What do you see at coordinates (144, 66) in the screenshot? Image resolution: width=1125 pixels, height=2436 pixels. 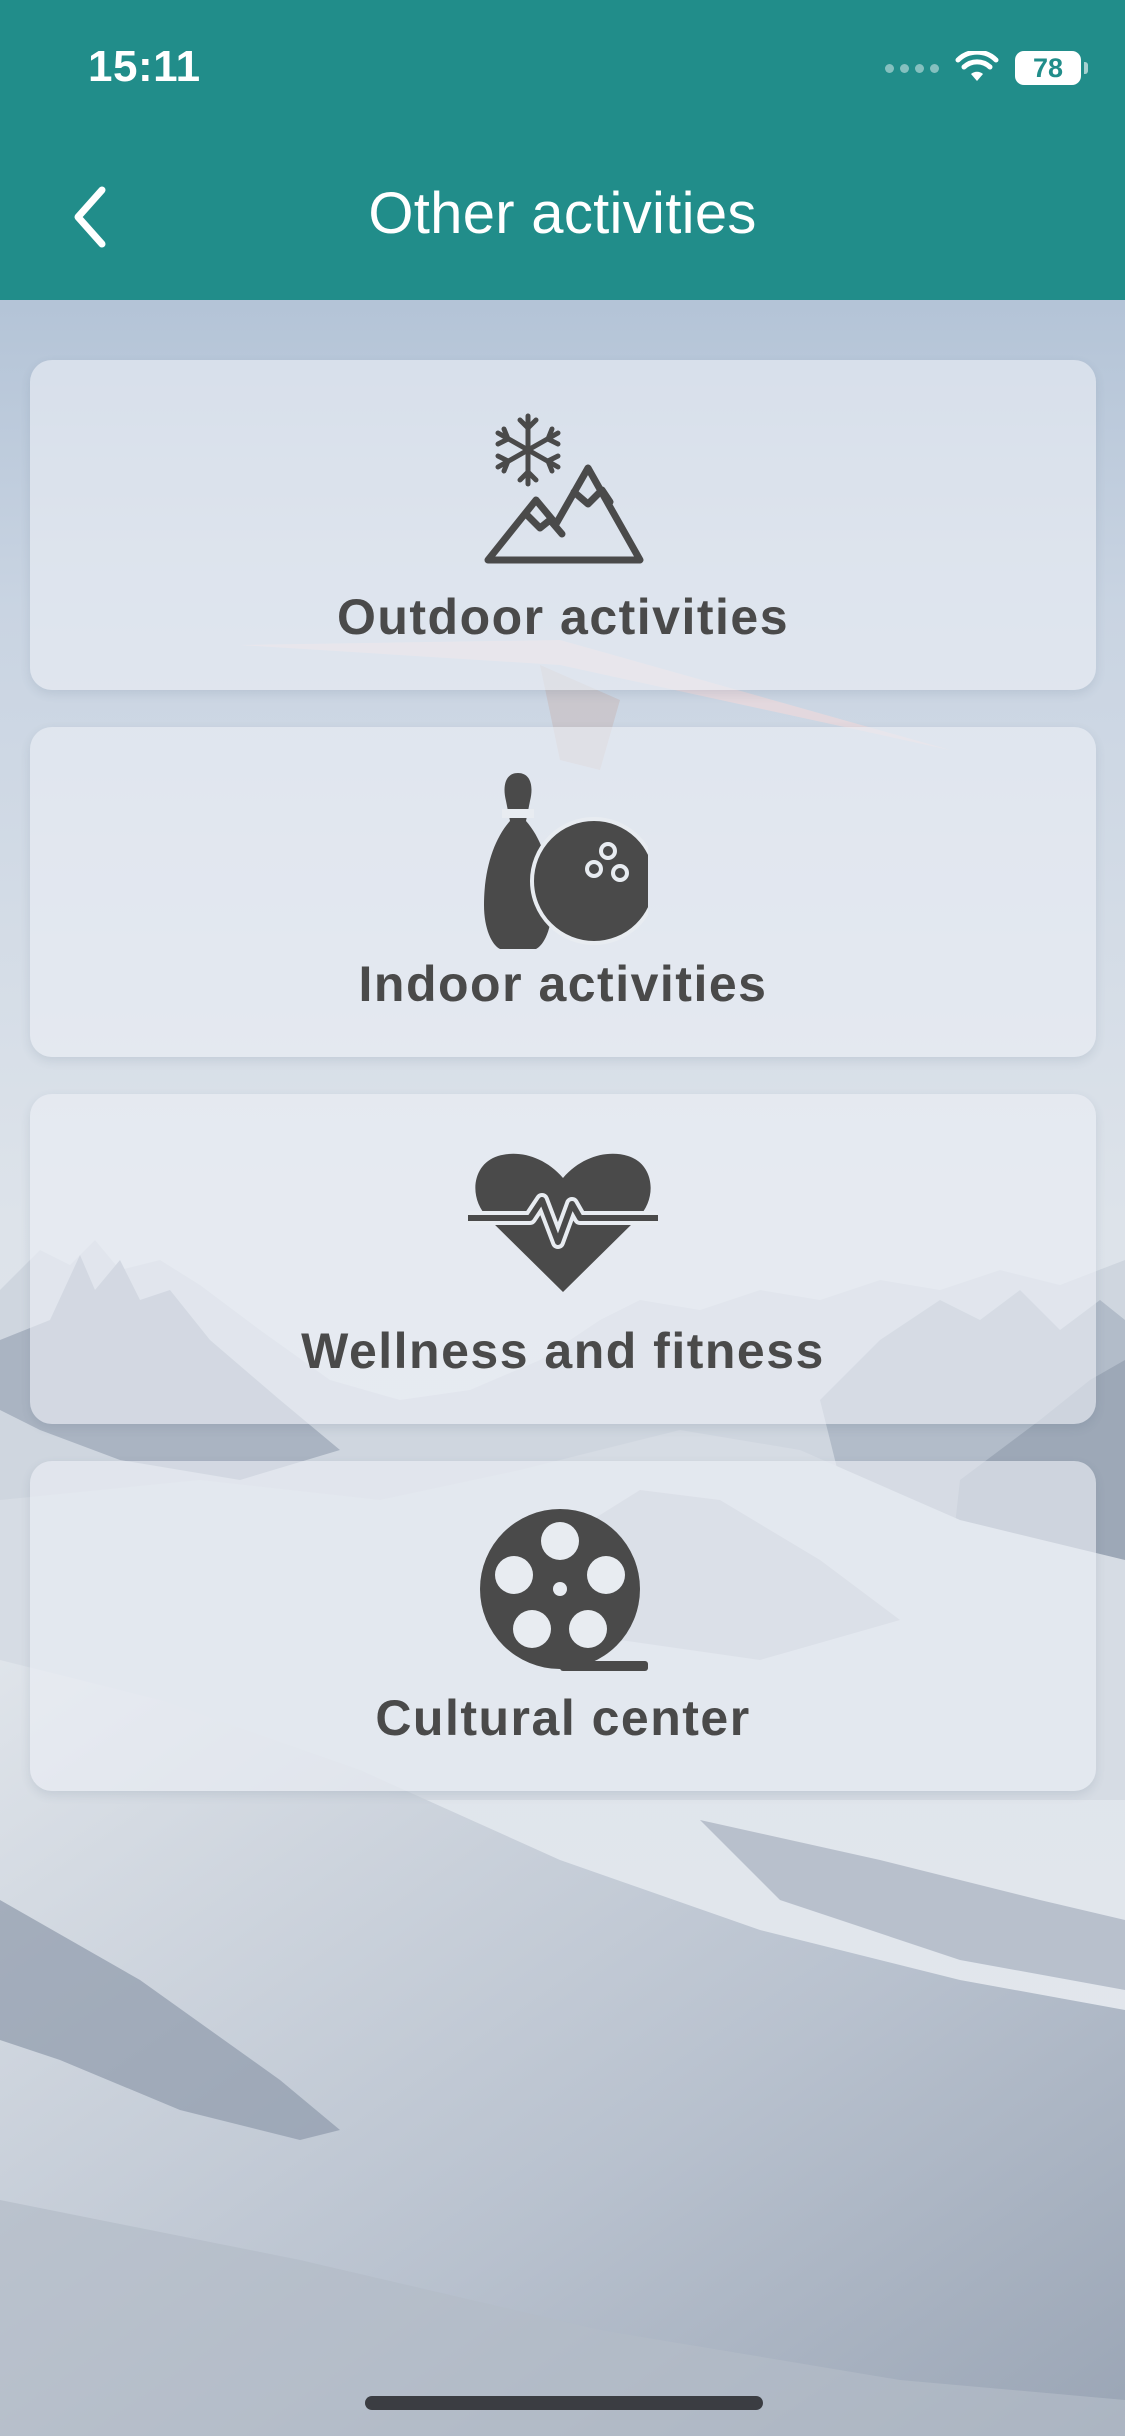 I see `status-time: 15:11` at bounding box center [144, 66].